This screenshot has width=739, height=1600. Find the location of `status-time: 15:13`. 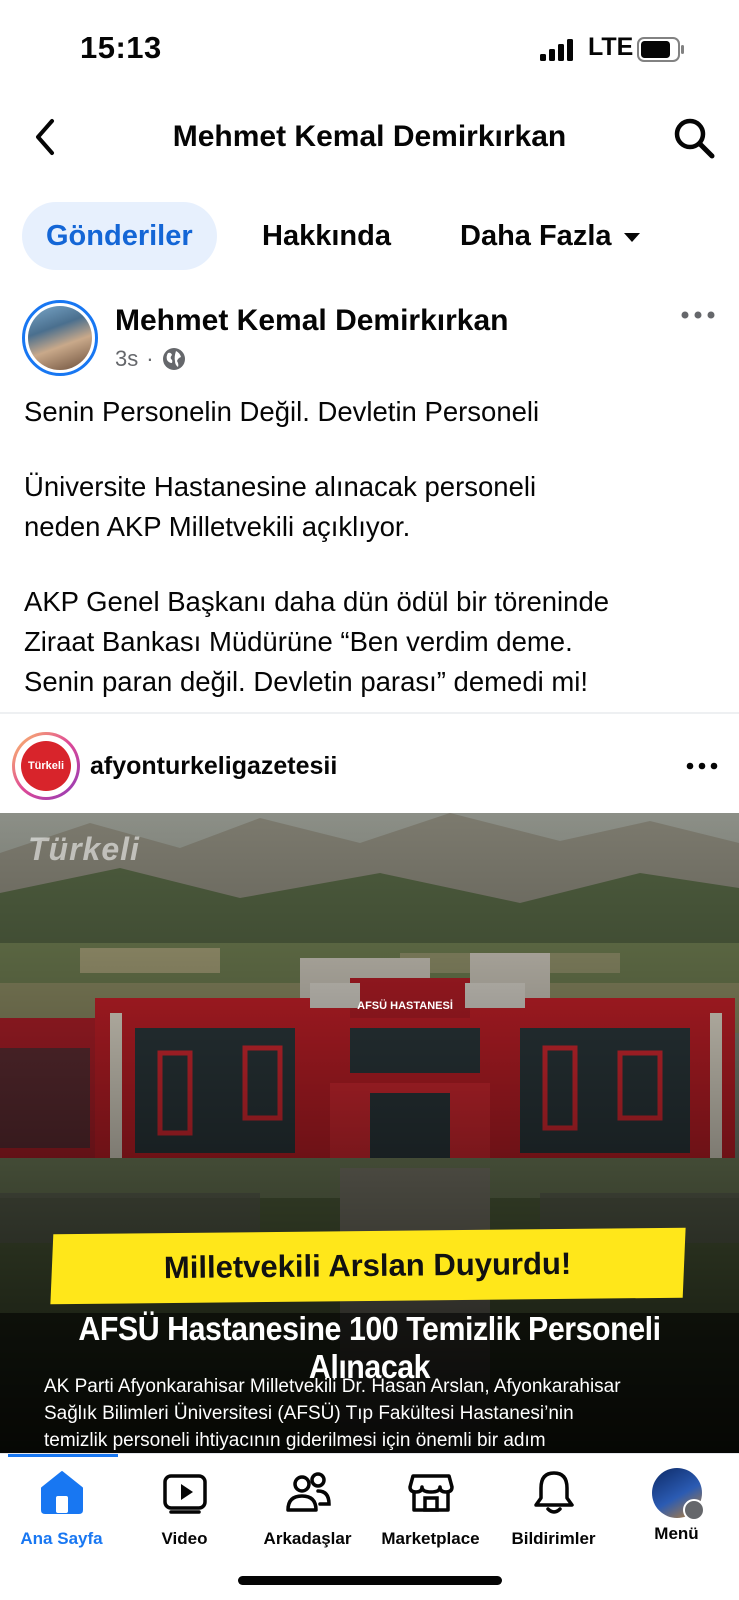

status-time: 15:13 is located at coordinates (121, 47).